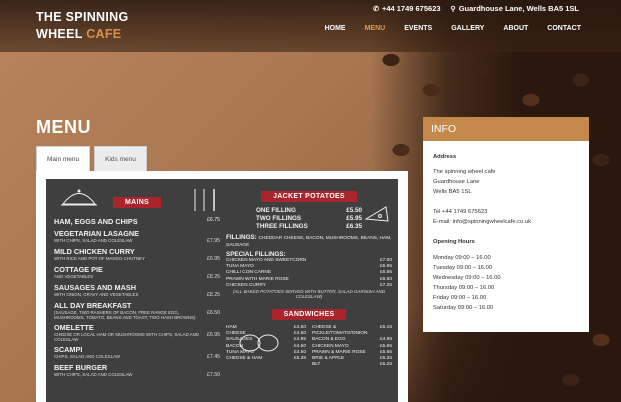  Describe the element at coordinates (418, 28) in the screenshot. I see `nav-events: EVENTS` at that location.